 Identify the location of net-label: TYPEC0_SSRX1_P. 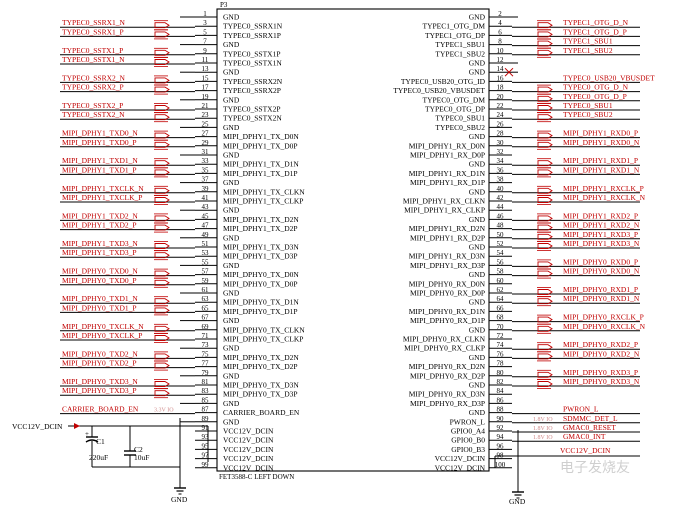
(93, 31).